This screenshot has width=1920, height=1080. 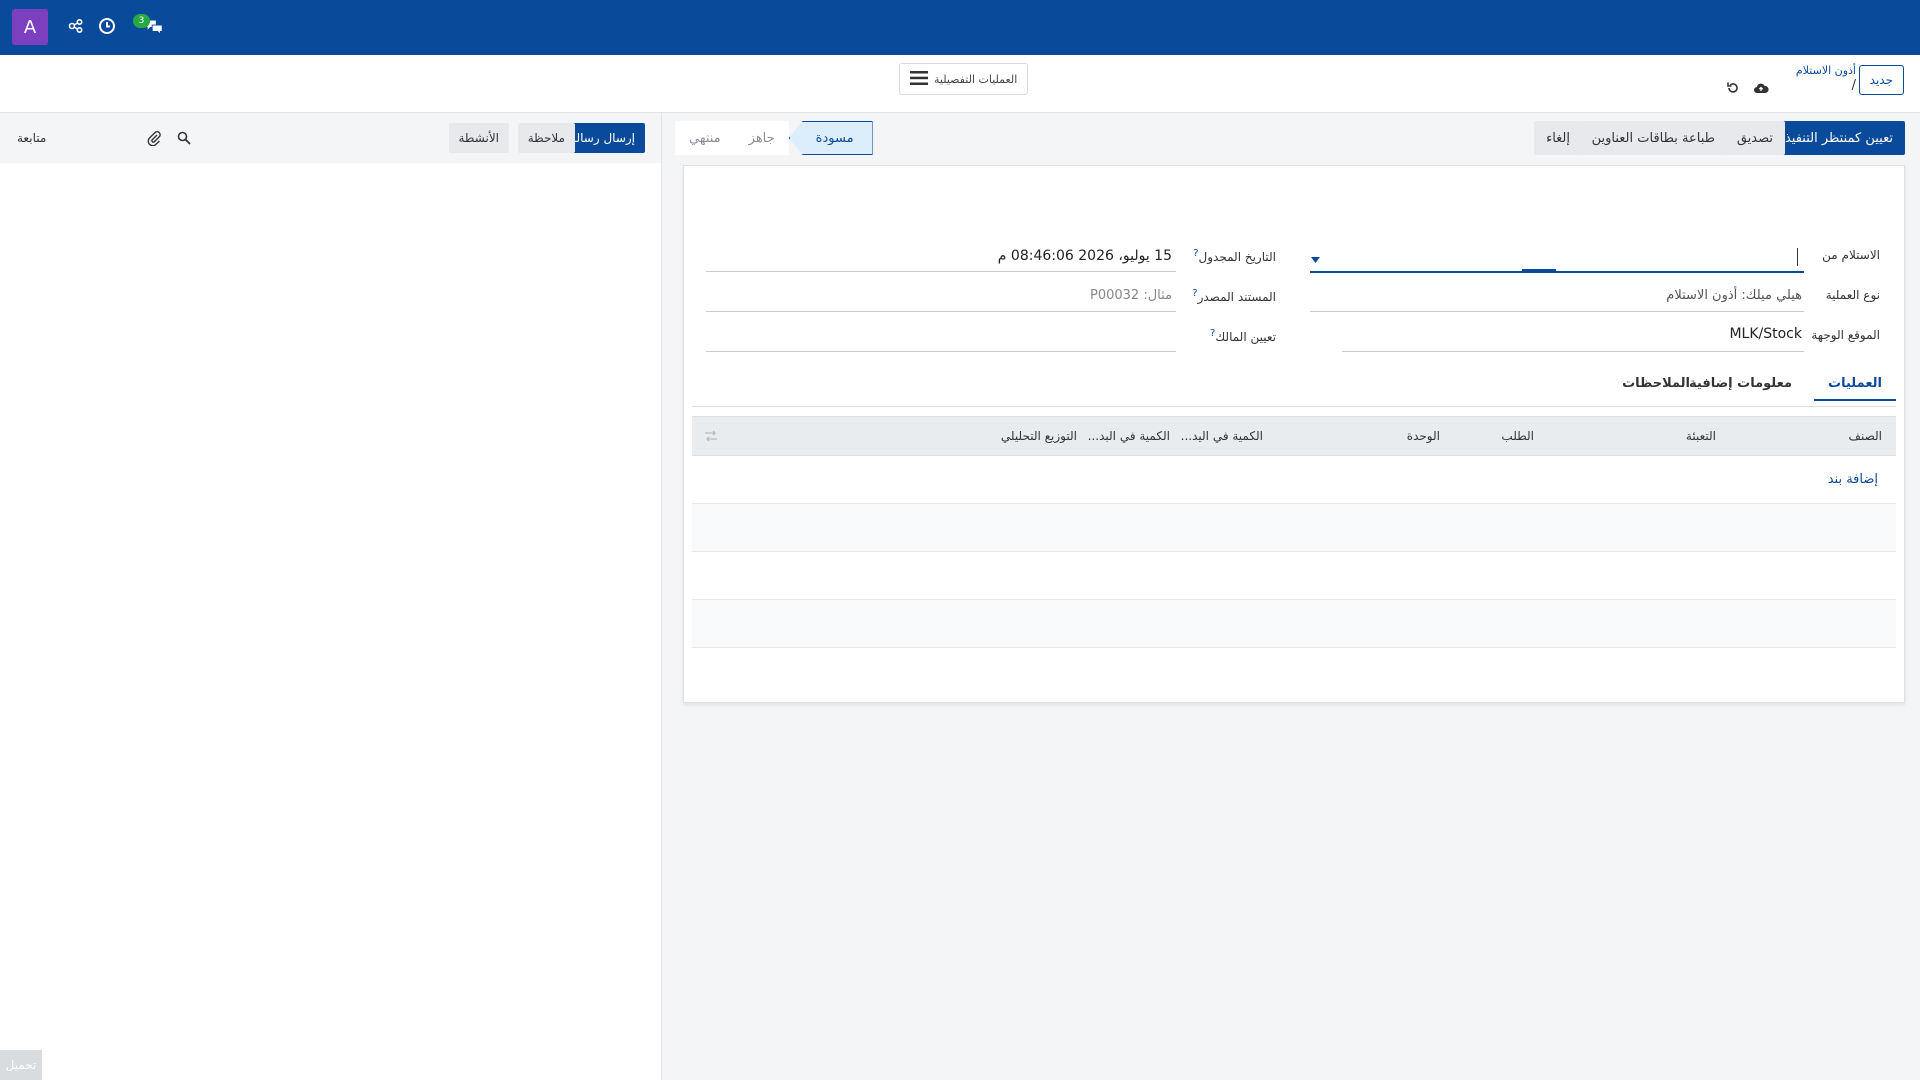 I want to click on cloud-save-icon, so click(x=1761, y=88).